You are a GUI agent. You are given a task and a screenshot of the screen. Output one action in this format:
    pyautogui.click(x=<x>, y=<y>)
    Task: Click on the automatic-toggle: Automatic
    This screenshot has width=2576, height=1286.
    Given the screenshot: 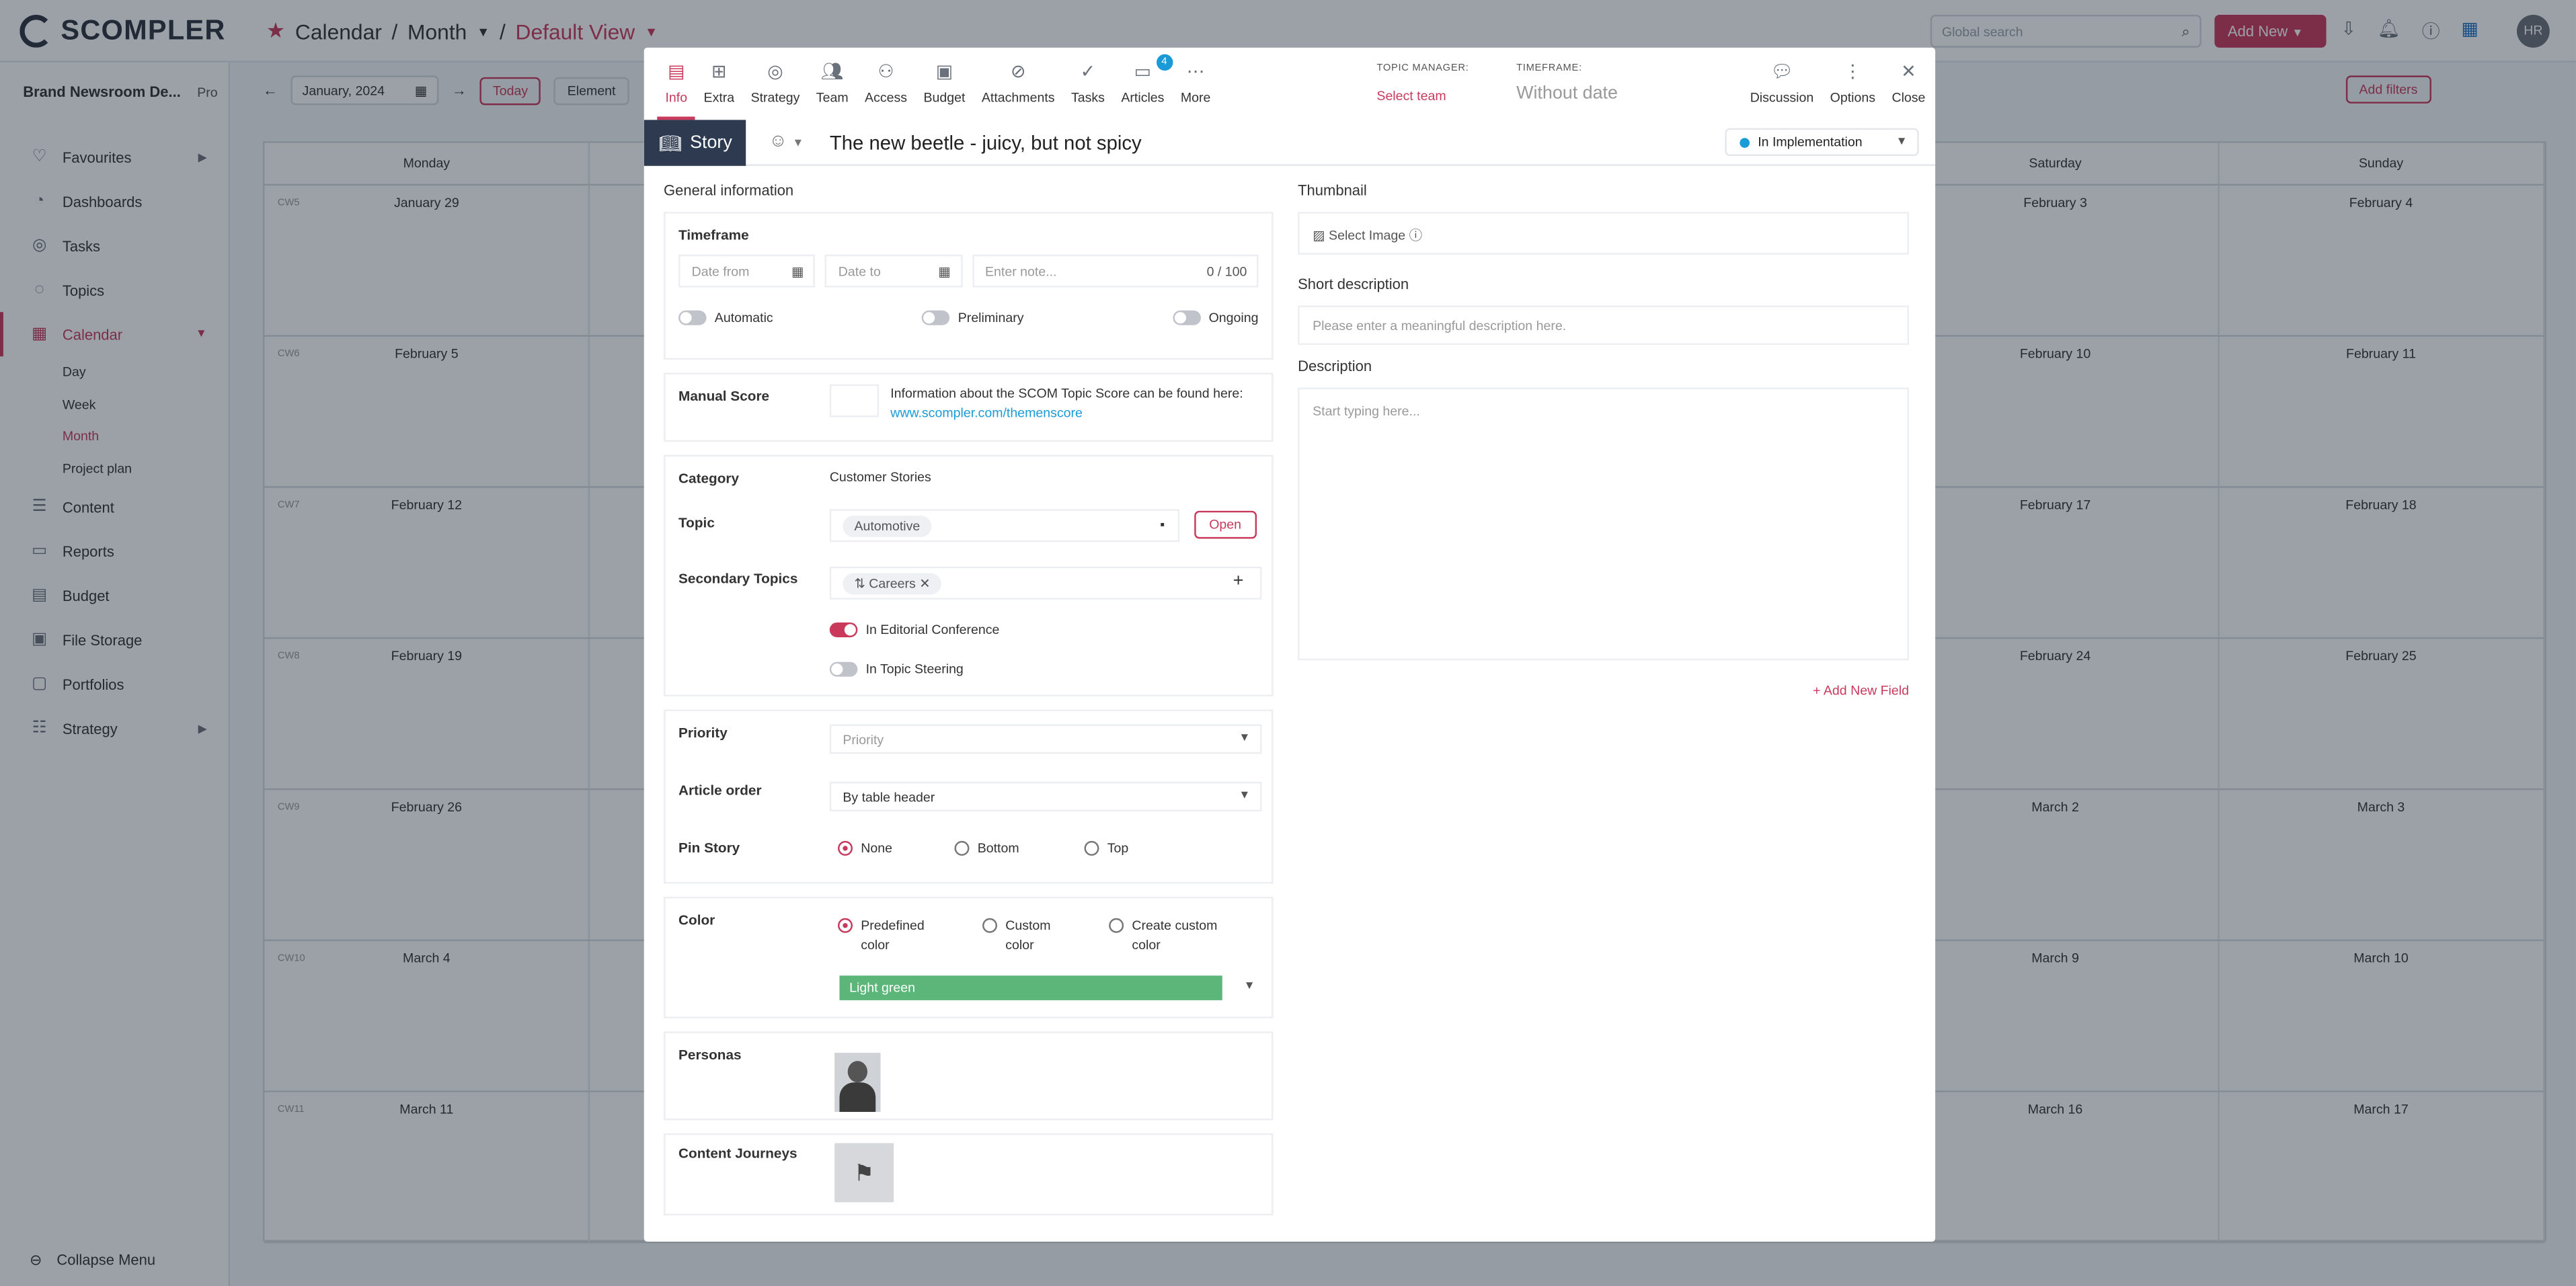 What is the action you would take?
    pyautogui.click(x=726, y=317)
    